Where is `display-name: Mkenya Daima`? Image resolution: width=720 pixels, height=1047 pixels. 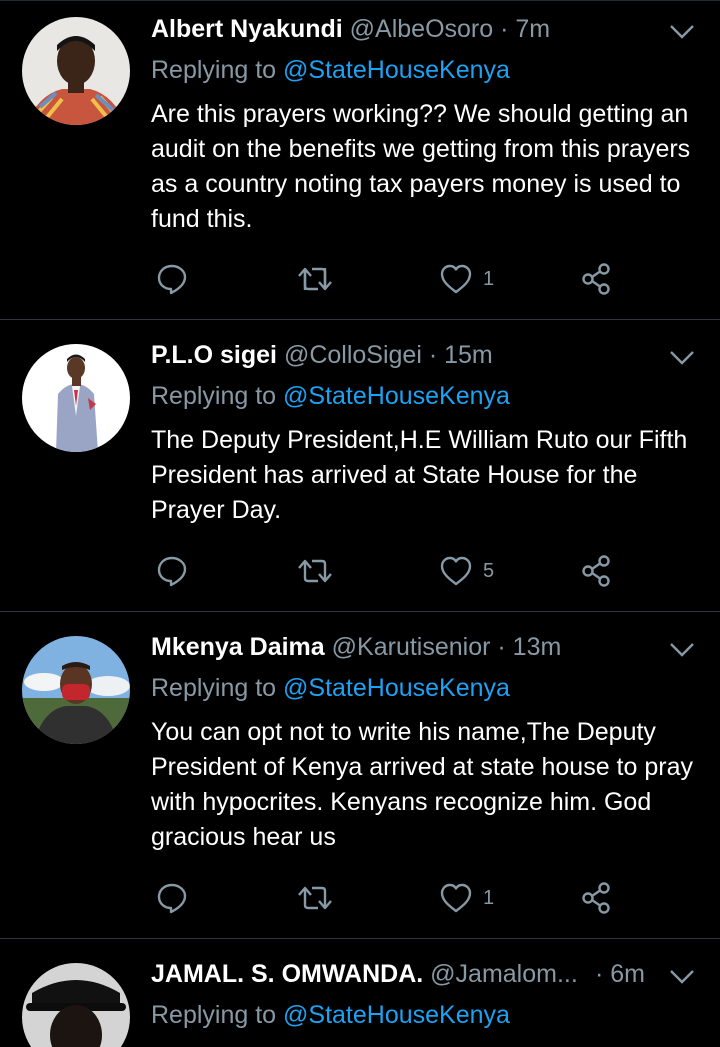
display-name: Mkenya Daima is located at coordinates (238, 647).